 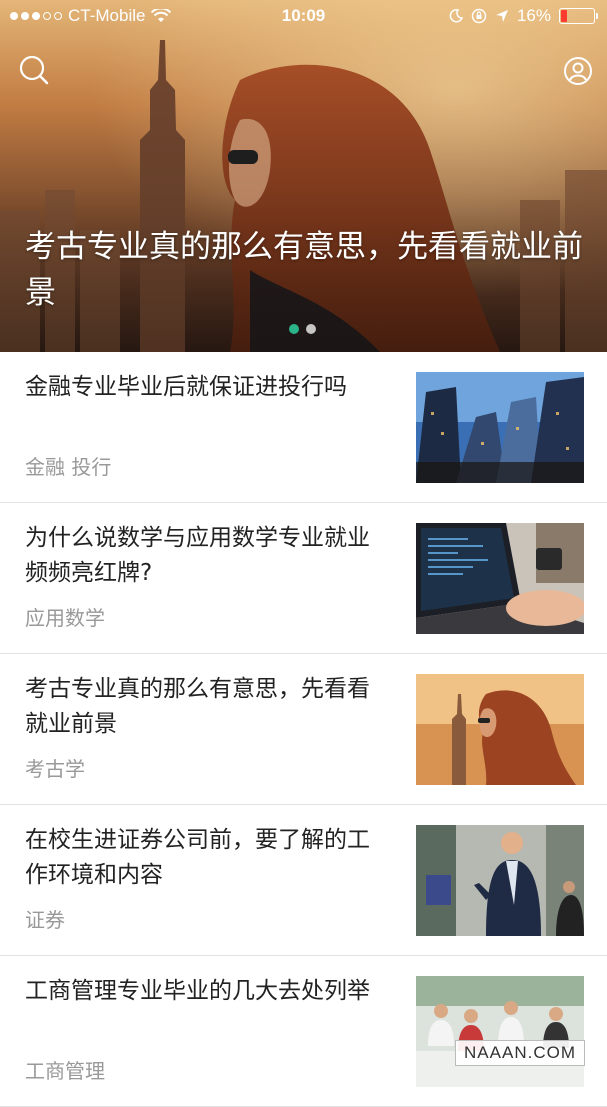 What do you see at coordinates (197, 555) in the screenshot?
I see `article-title: 为什么说数学与应用数学专业就业频频亮红牌?` at bounding box center [197, 555].